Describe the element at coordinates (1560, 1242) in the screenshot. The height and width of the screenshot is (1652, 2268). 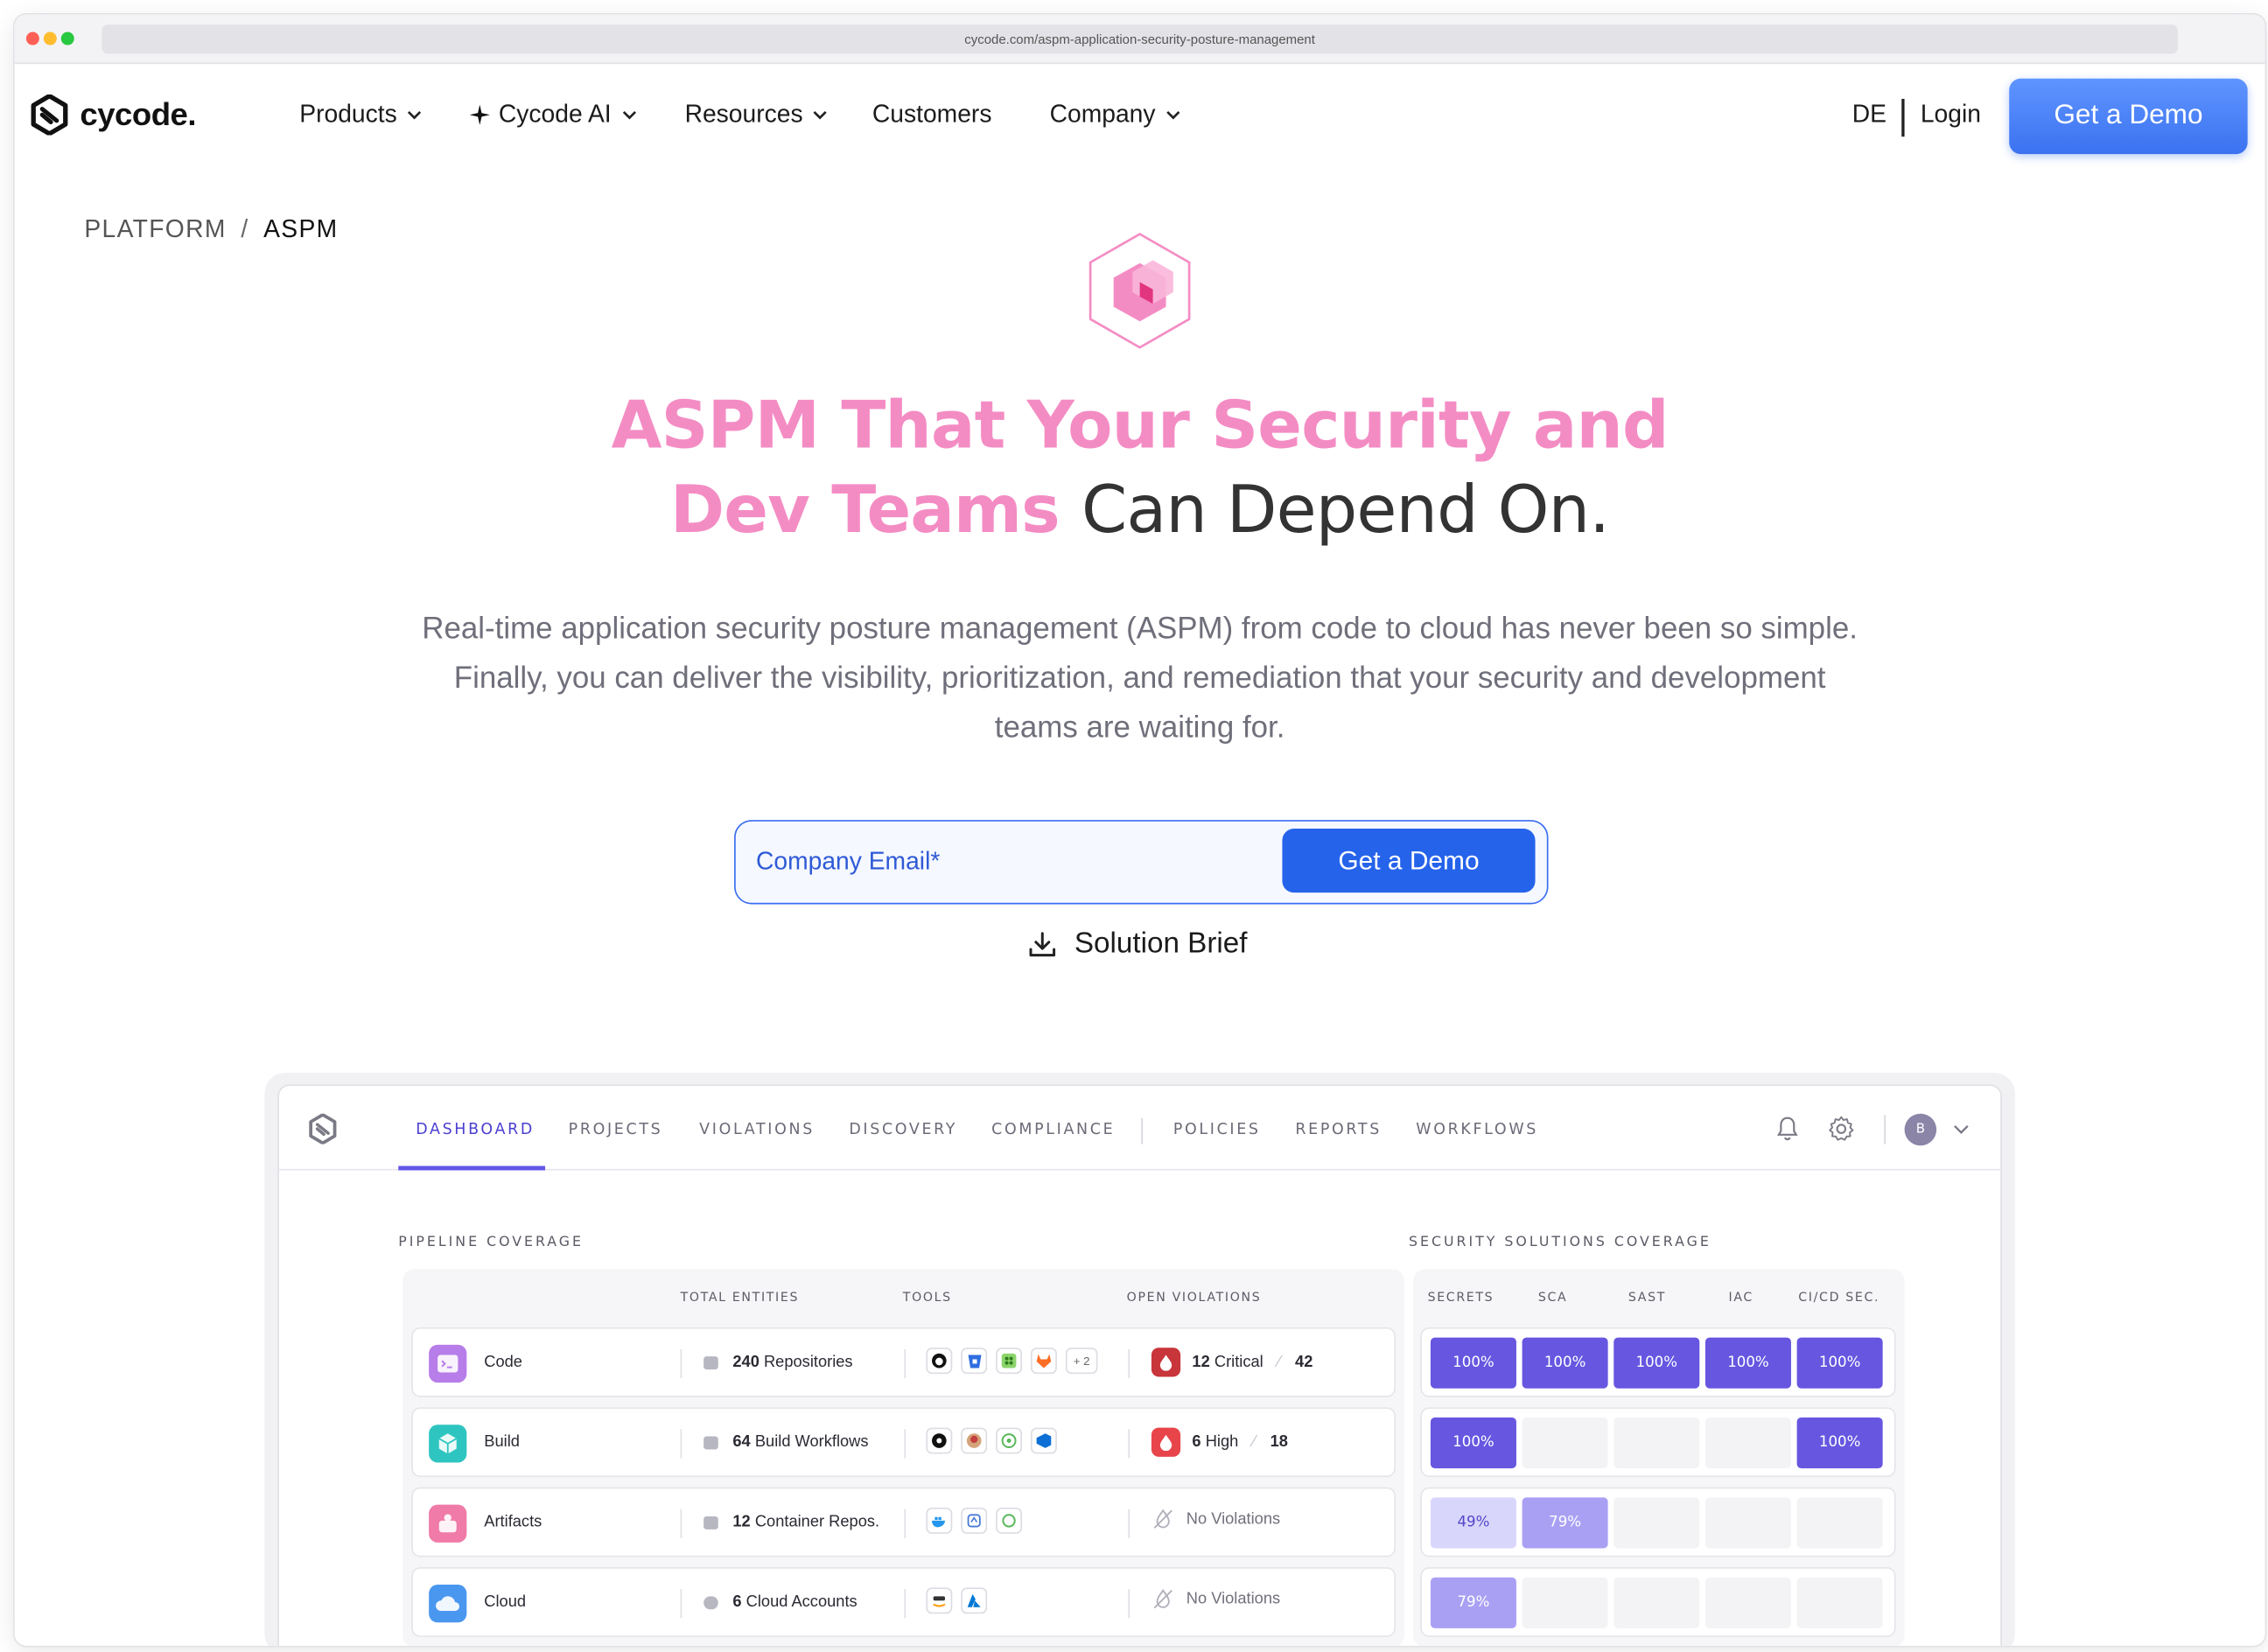
I see `security-coverage-title: SECURITY SOLUTIONS COVERAGE` at that location.